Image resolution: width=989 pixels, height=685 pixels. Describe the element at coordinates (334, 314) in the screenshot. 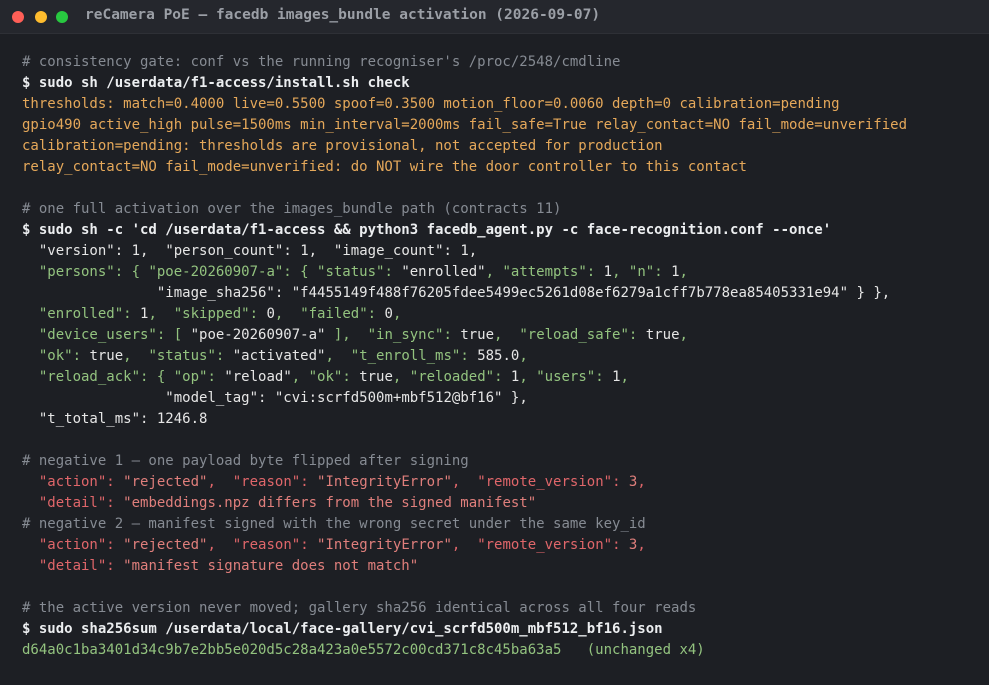

I see `json-token: "failed"` at that location.